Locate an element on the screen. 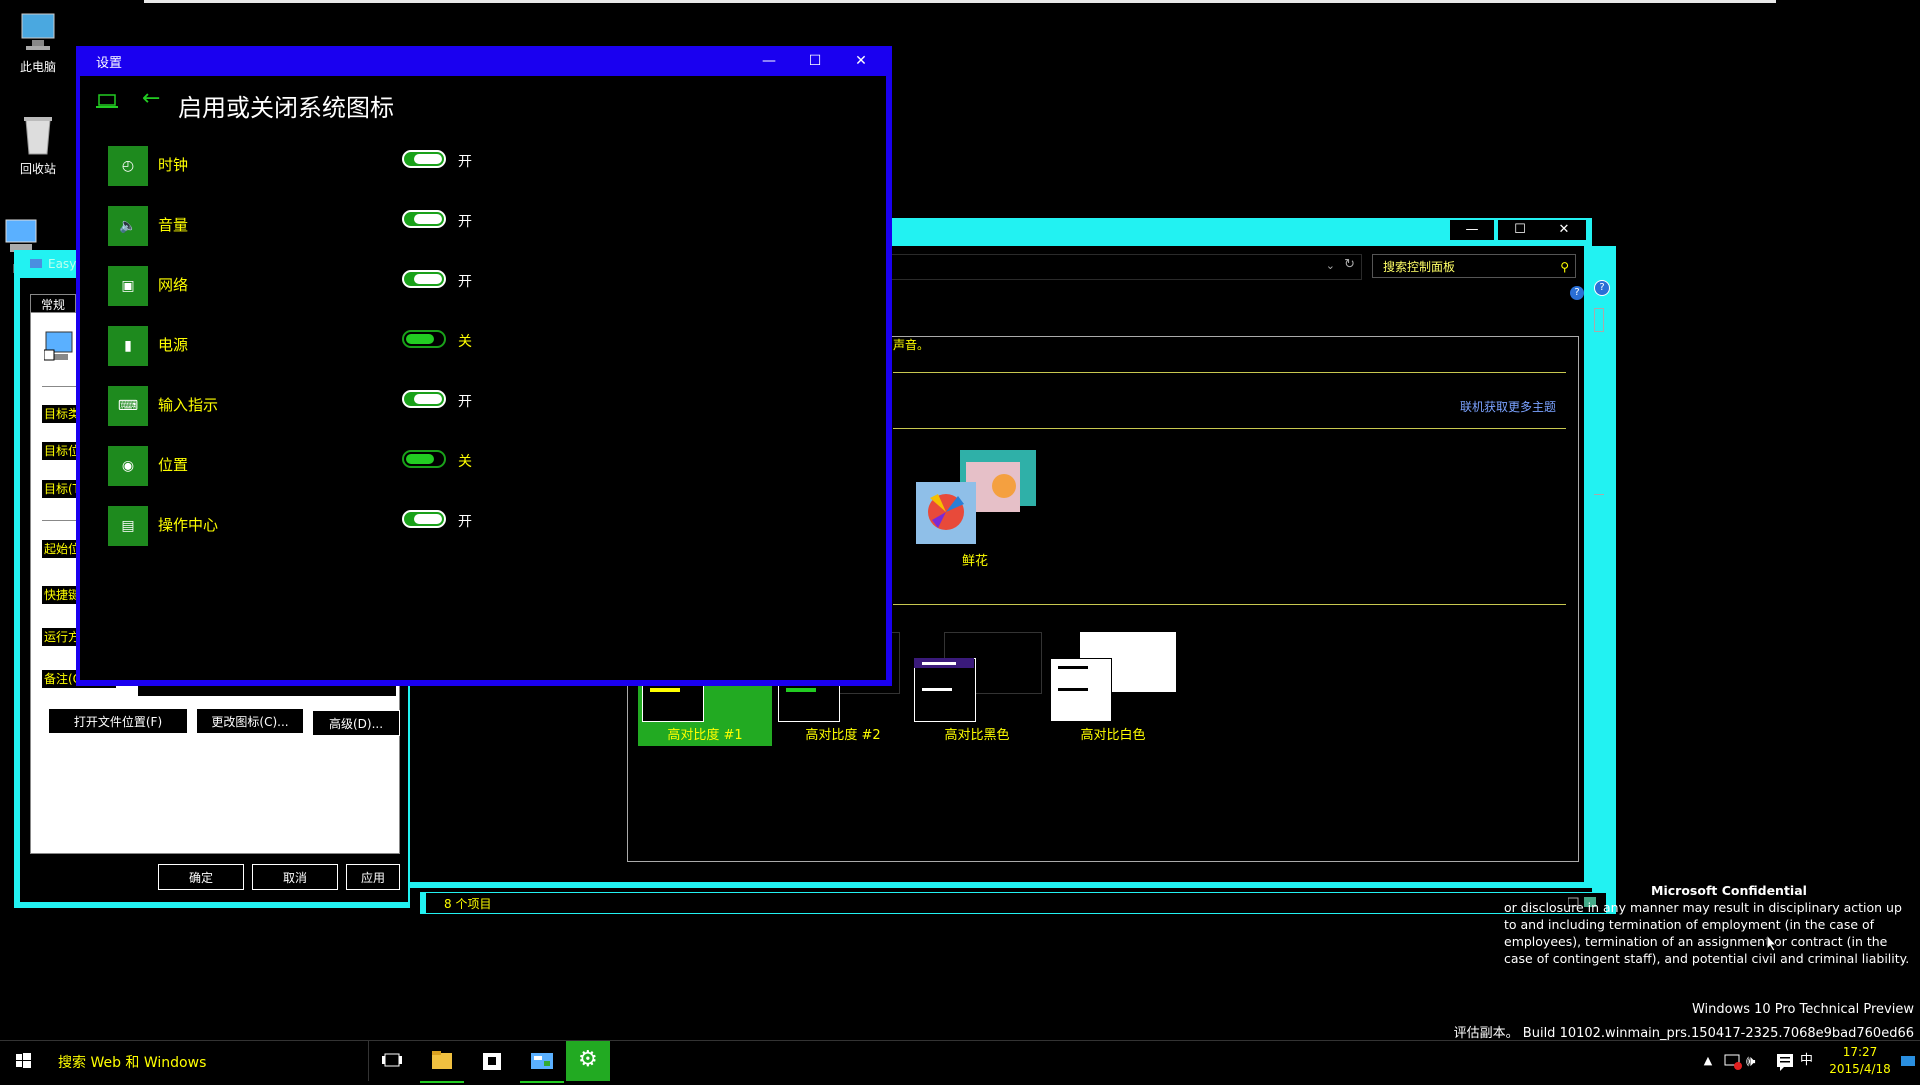  desktop-icon-label: 回收站 is located at coordinates (37, 169).